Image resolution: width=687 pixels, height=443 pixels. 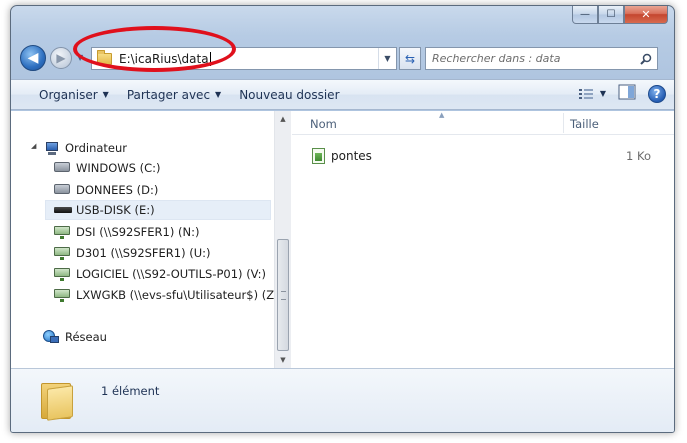 What do you see at coordinates (585, 15) in the screenshot?
I see `minimize-button: —` at bounding box center [585, 15].